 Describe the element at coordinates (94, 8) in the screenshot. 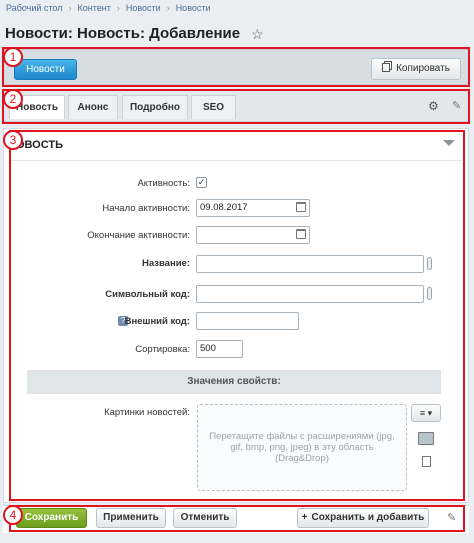

I see `breadcrumb-item: Контент` at that location.